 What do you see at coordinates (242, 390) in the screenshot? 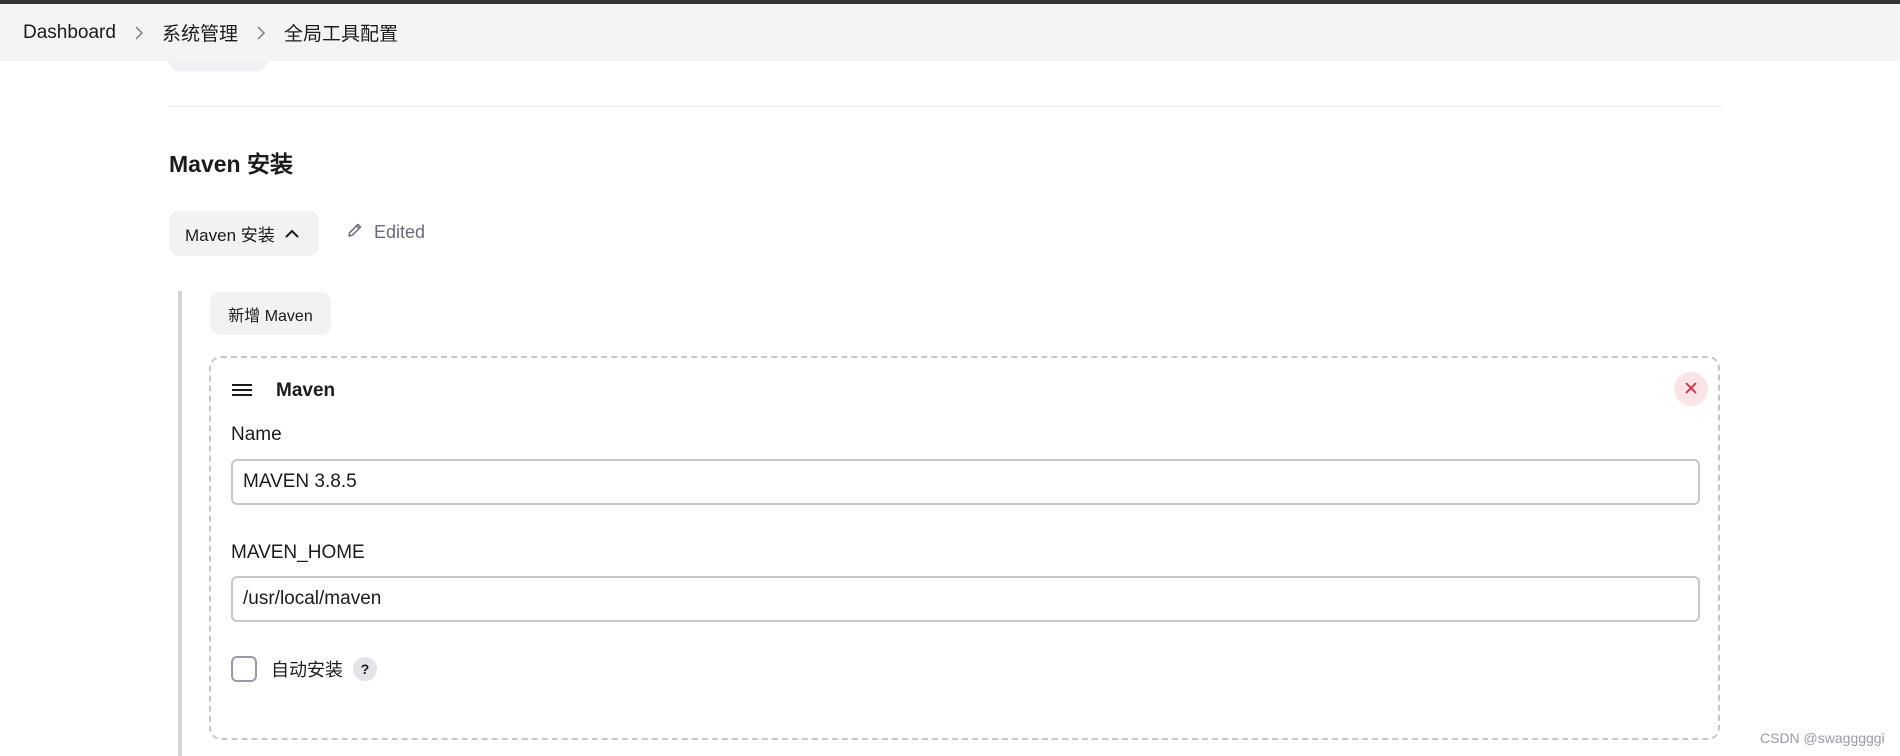
I see `drag-handle-icon` at bounding box center [242, 390].